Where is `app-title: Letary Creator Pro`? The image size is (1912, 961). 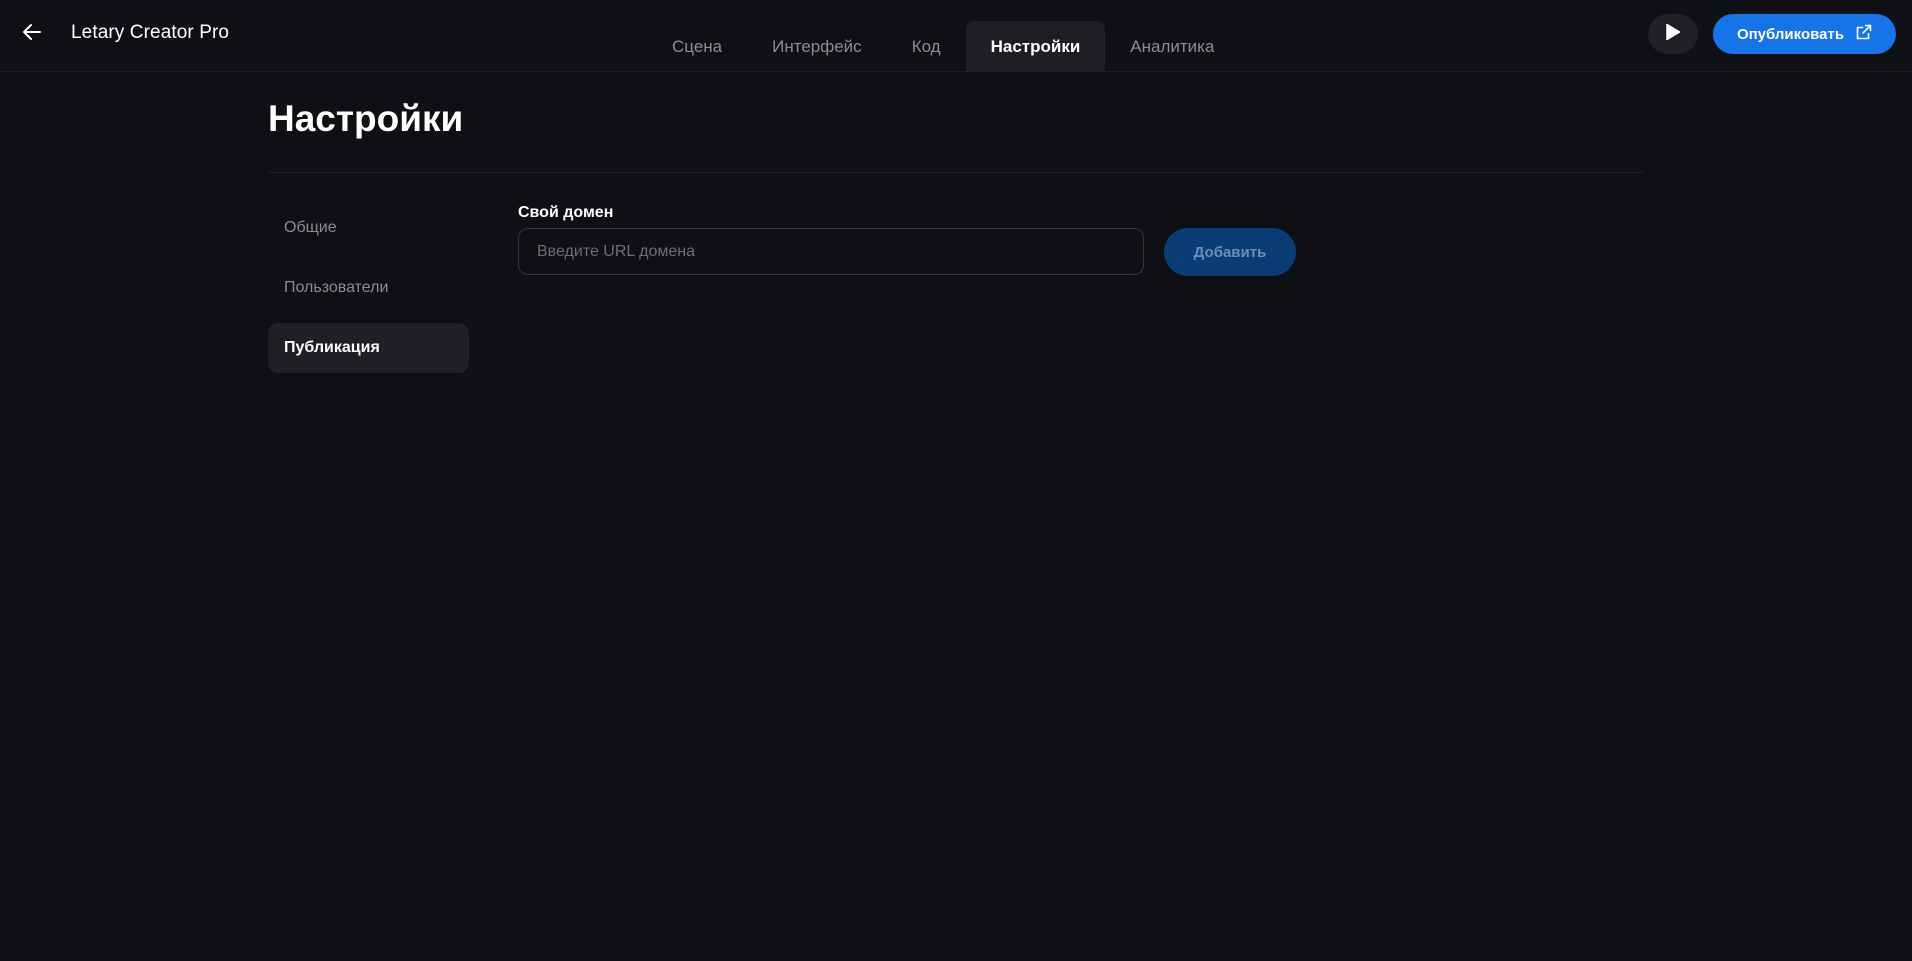 app-title: Letary Creator Pro is located at coordinates (150, 32).